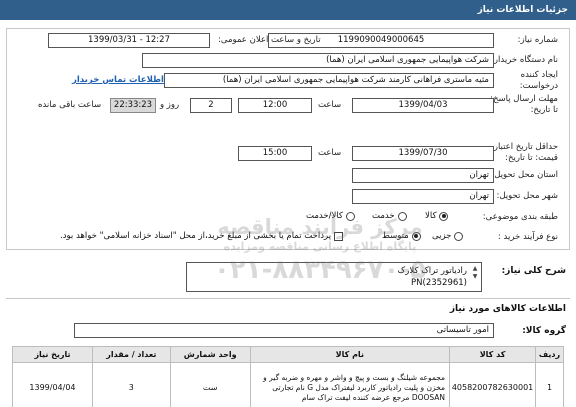  I want to click on col-code: کد کالا, so click(493, 354).